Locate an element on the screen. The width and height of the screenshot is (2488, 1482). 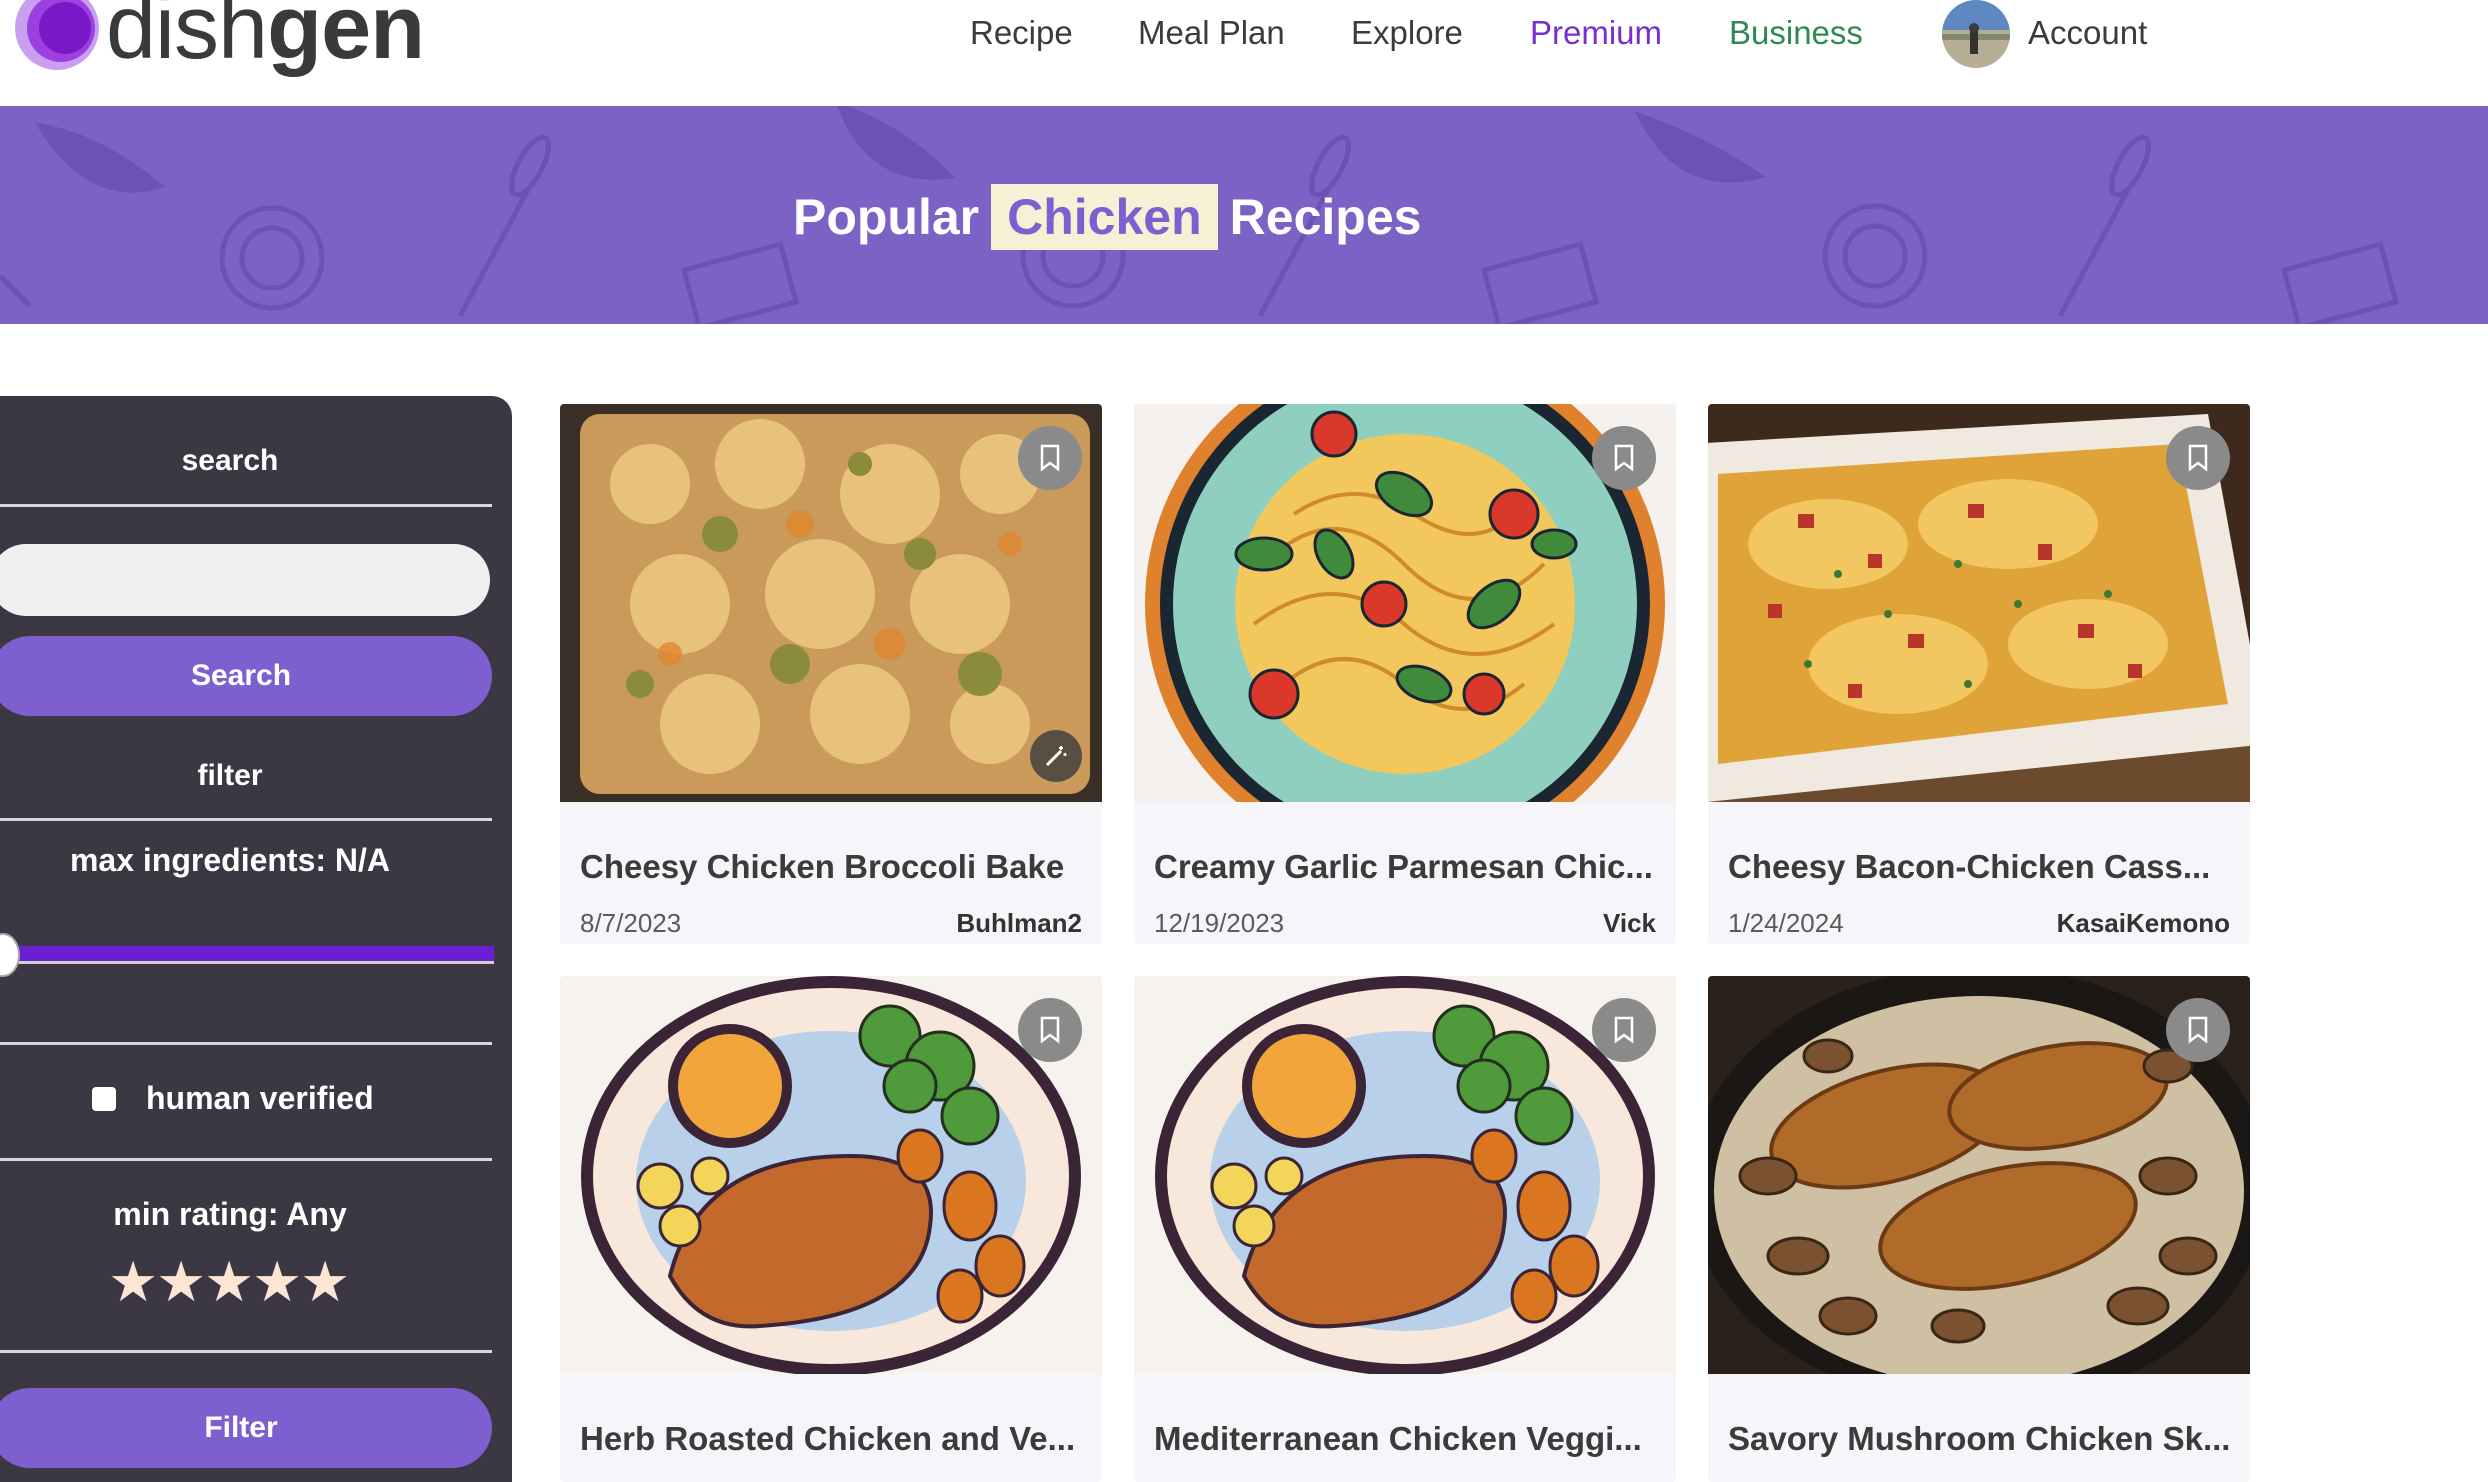
recipe-title: Cheesy Chicken Broccoli Bake is located at coordinates (833, 867).